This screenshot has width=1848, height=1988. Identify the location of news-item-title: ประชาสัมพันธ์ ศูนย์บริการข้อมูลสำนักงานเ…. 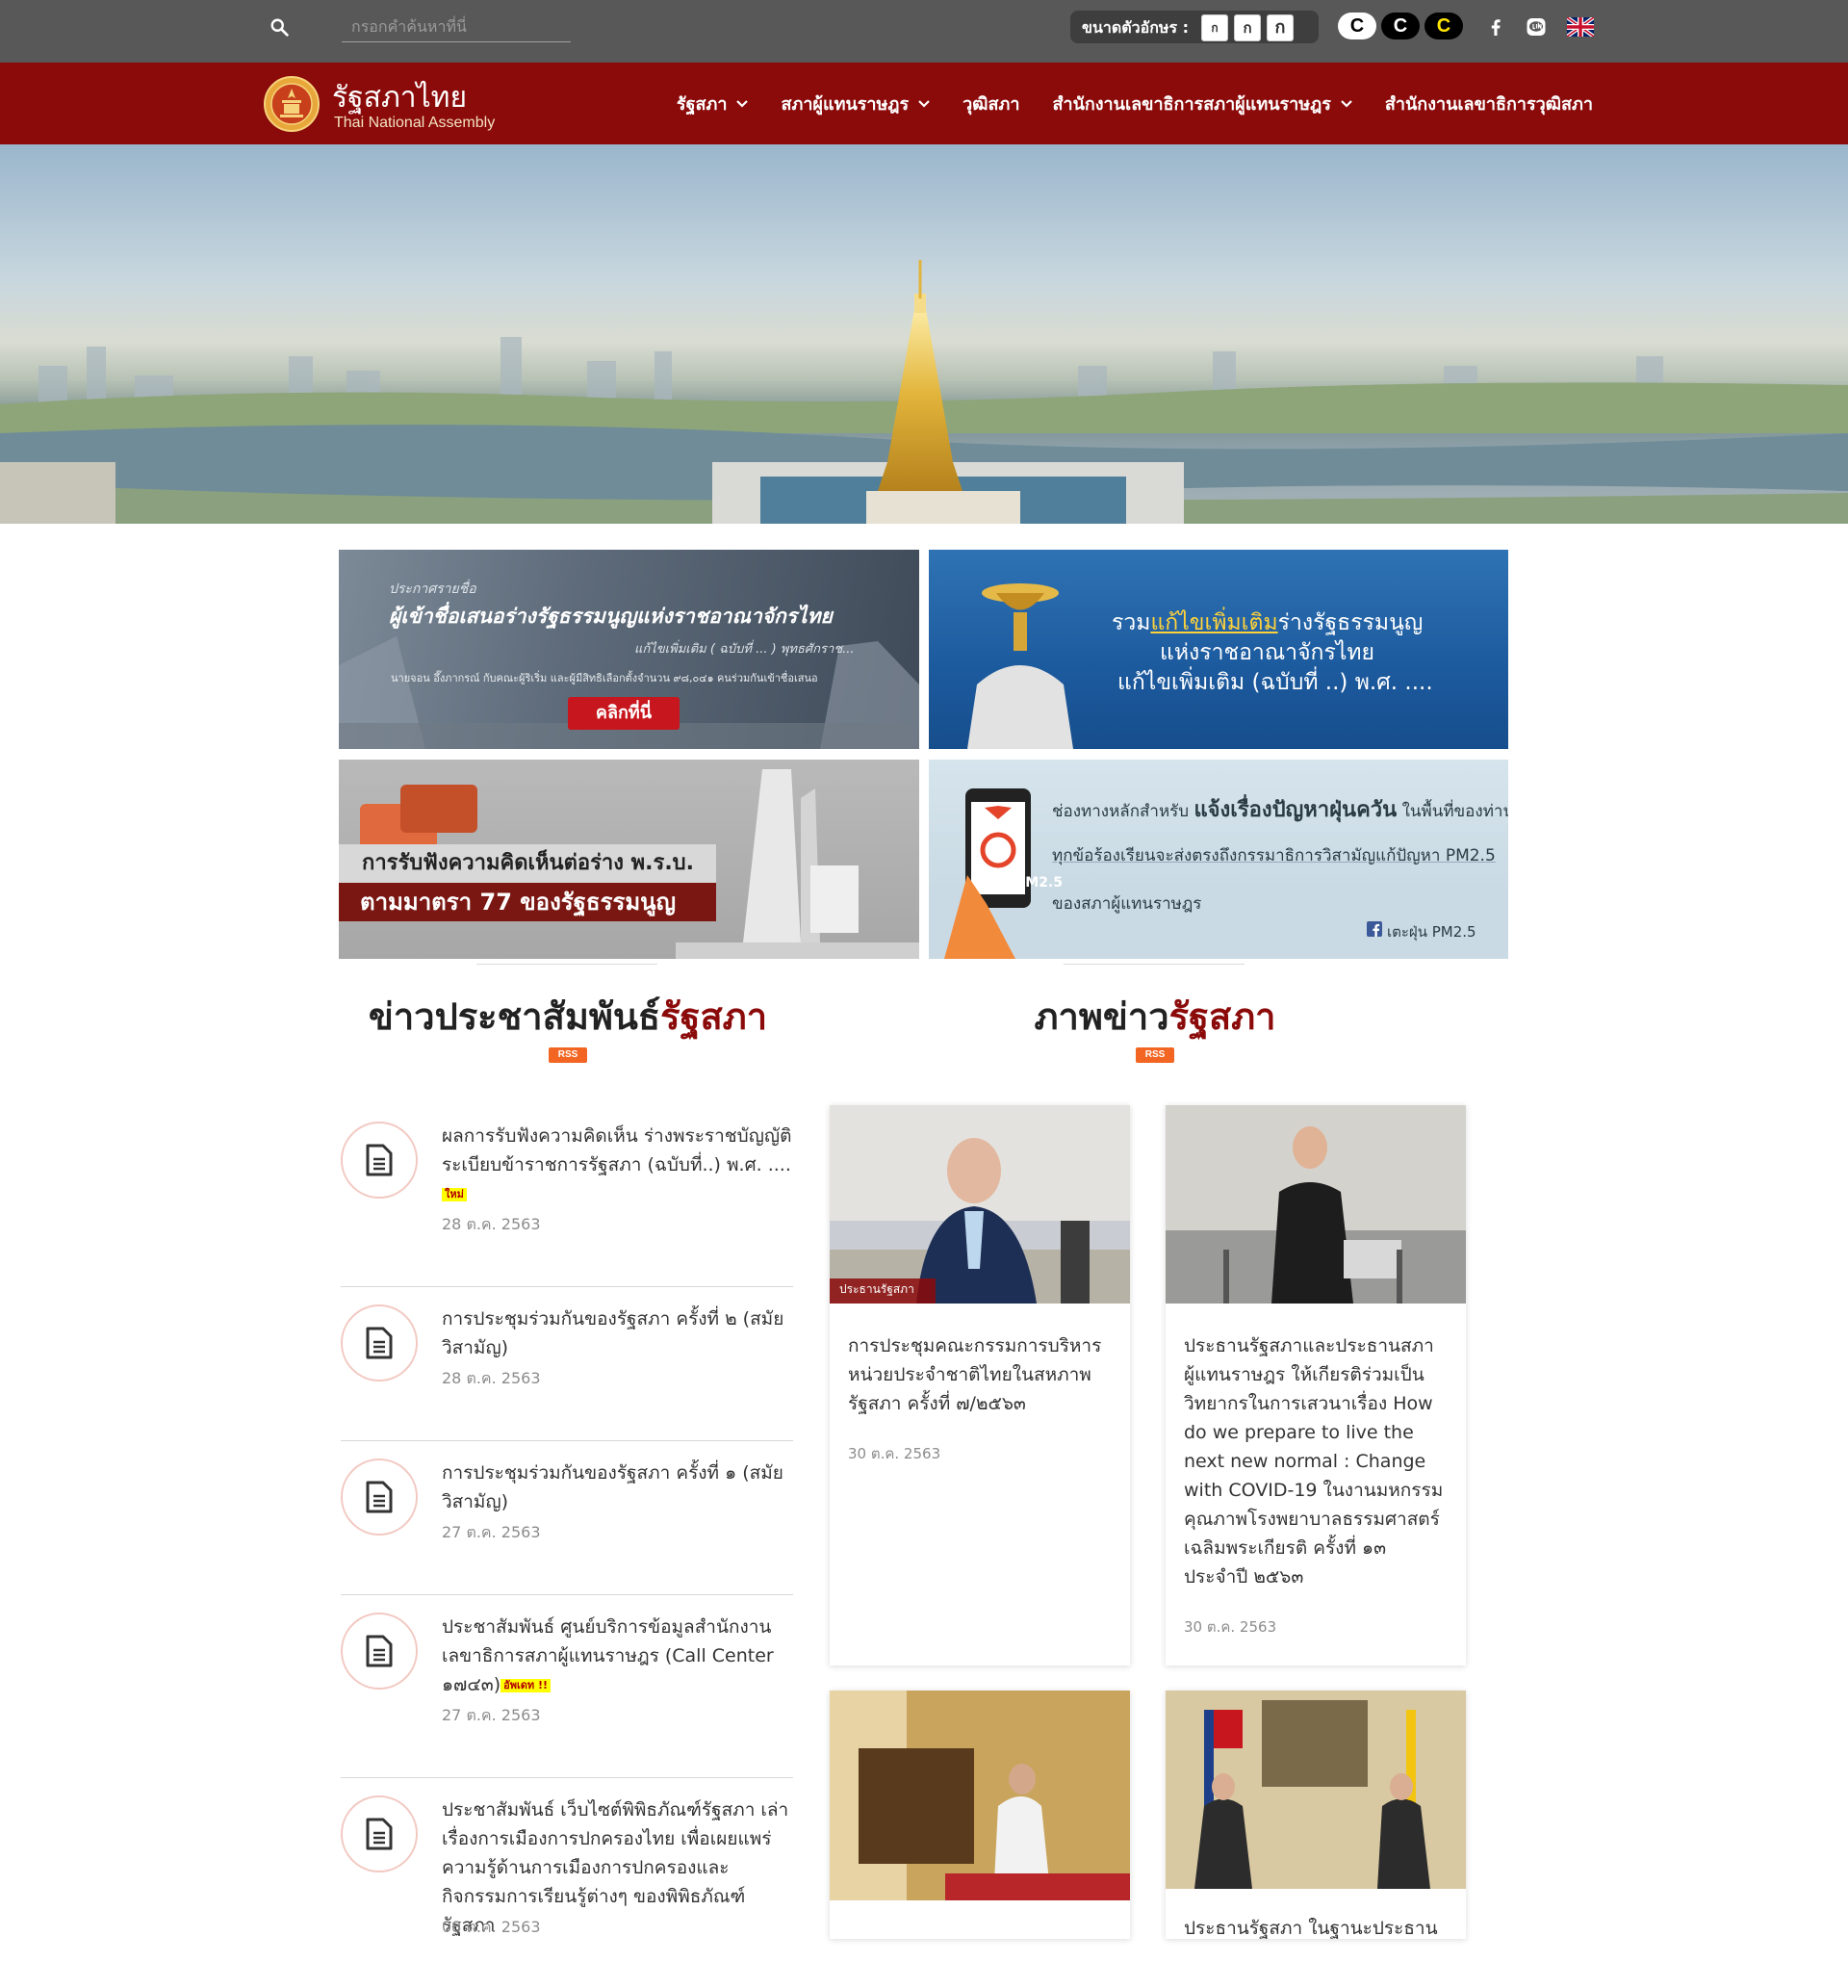
(617, 1656).